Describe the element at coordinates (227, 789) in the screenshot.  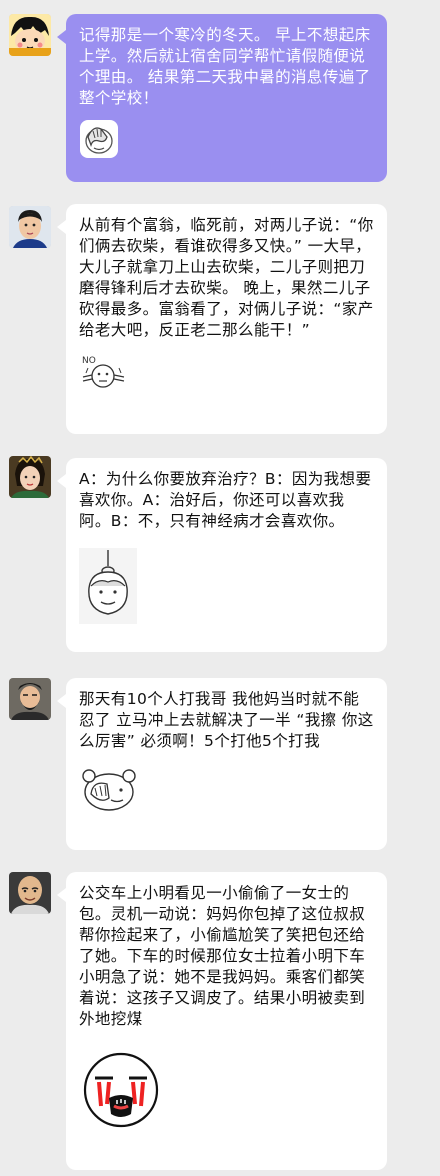
I see `covering-face-sticker` at that location.